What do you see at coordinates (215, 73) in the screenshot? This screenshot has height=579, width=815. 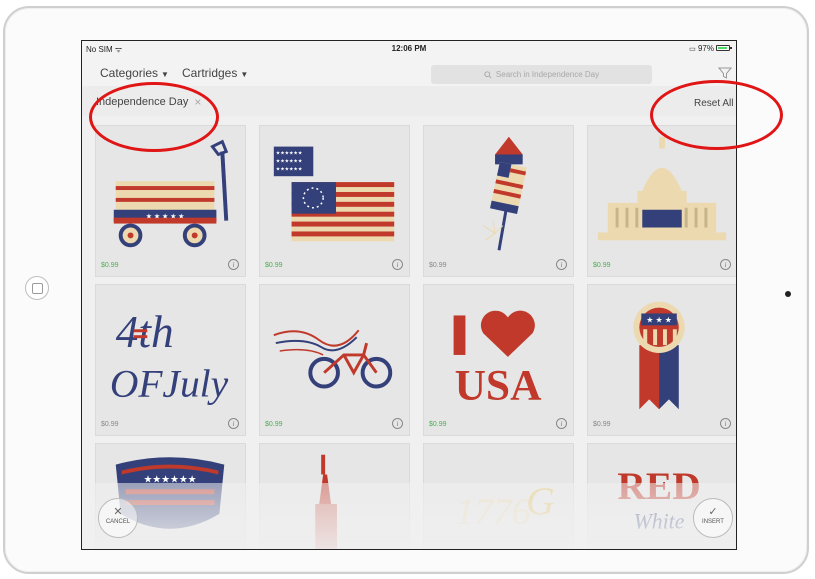 I see `cartridges-dropdown: Cartridges ▼` at bounding box center [215, 73].